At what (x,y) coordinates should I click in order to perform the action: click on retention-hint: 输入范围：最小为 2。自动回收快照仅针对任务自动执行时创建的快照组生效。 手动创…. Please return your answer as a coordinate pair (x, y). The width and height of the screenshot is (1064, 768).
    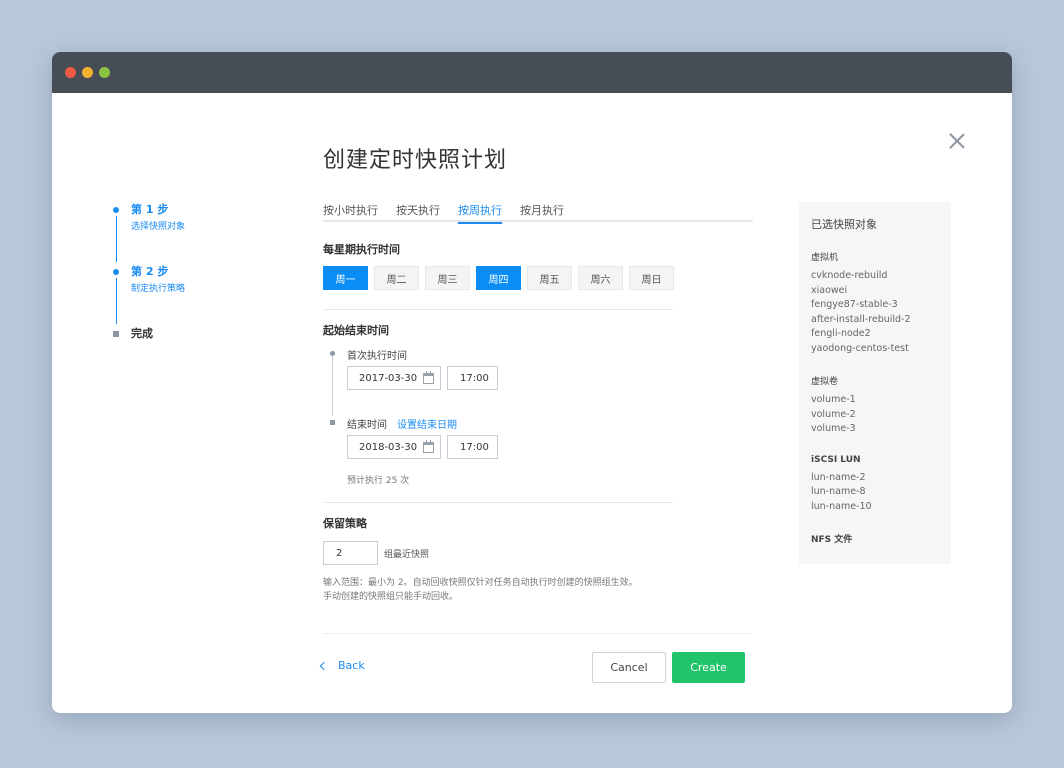
    Looking at the image, I should click on (523, 590).